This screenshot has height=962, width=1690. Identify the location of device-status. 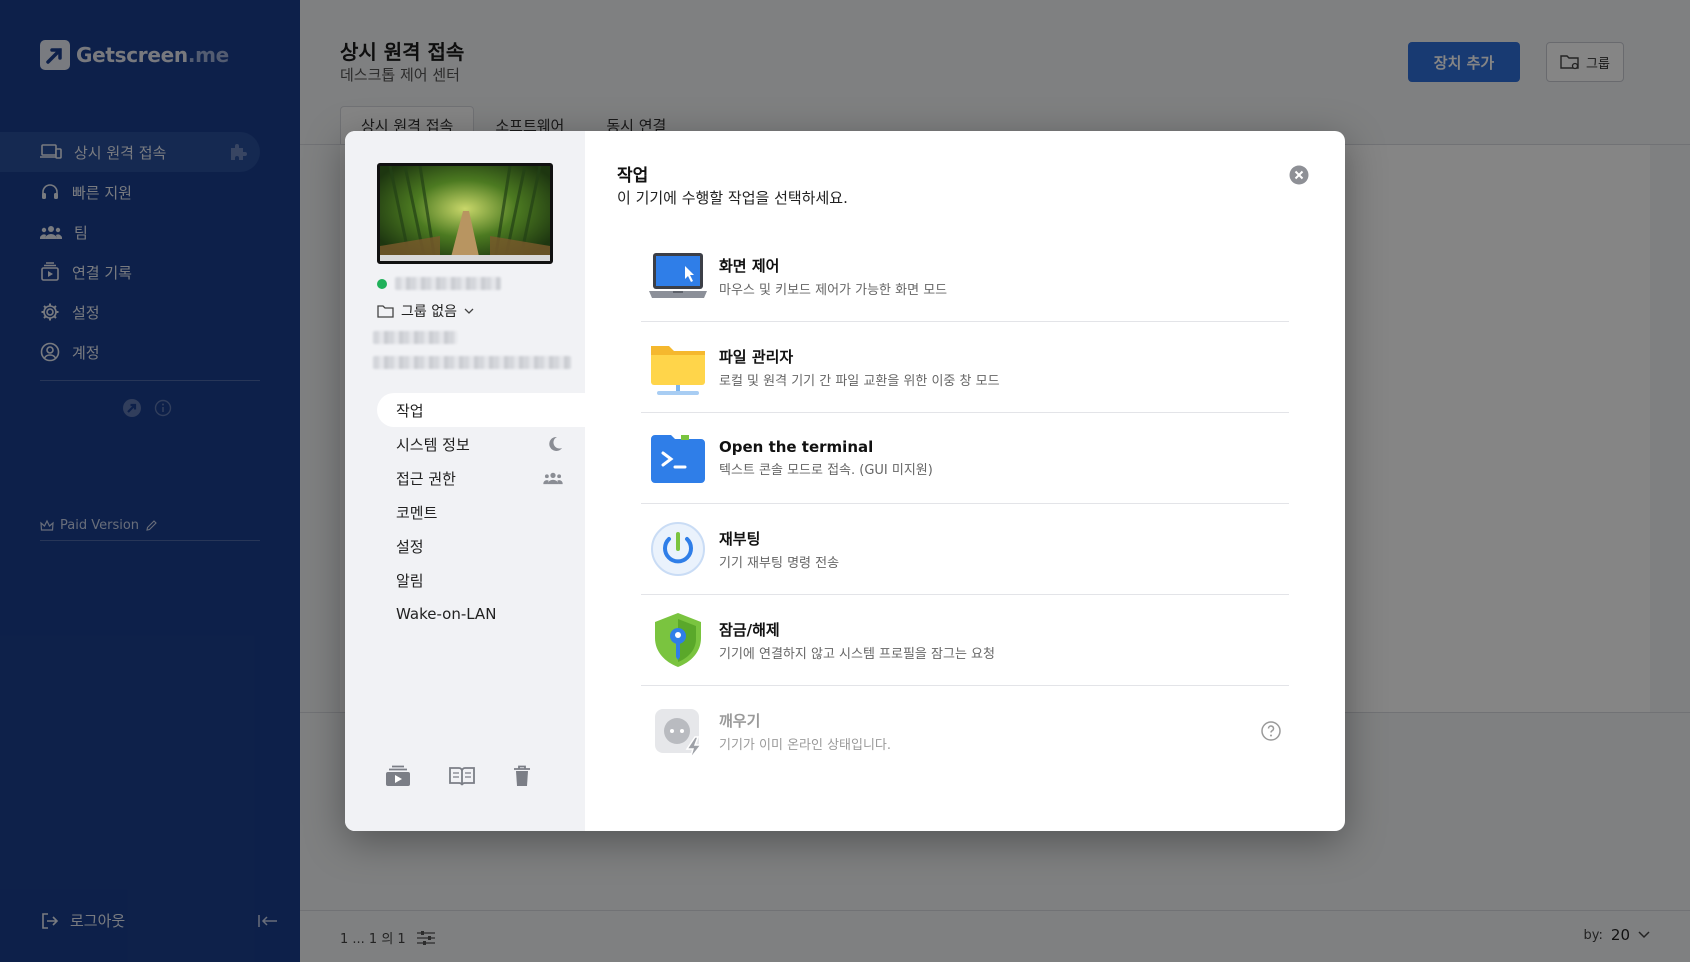
(439, 283).